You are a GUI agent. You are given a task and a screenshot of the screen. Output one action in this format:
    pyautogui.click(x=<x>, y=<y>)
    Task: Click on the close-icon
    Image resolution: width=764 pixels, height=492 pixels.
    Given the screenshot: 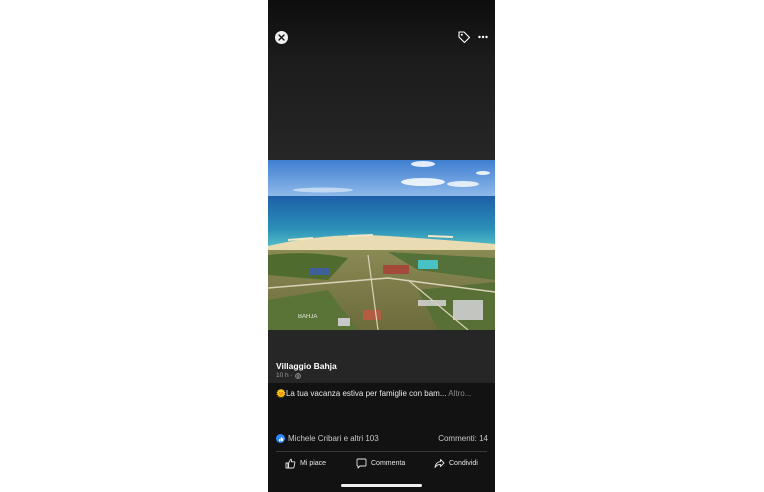 What is the action you would take?
    pyautogui.click(x=281, y=37)
    